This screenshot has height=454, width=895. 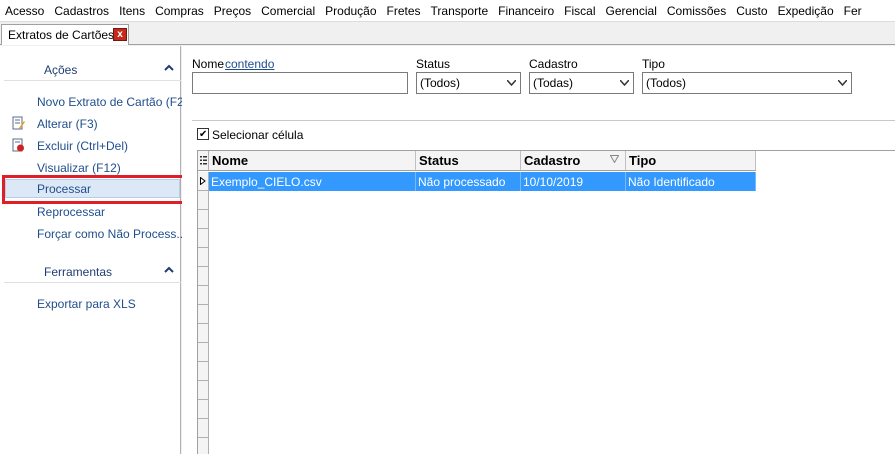 I want to click on menu-compras: Compras, so click(x=179, y=10).